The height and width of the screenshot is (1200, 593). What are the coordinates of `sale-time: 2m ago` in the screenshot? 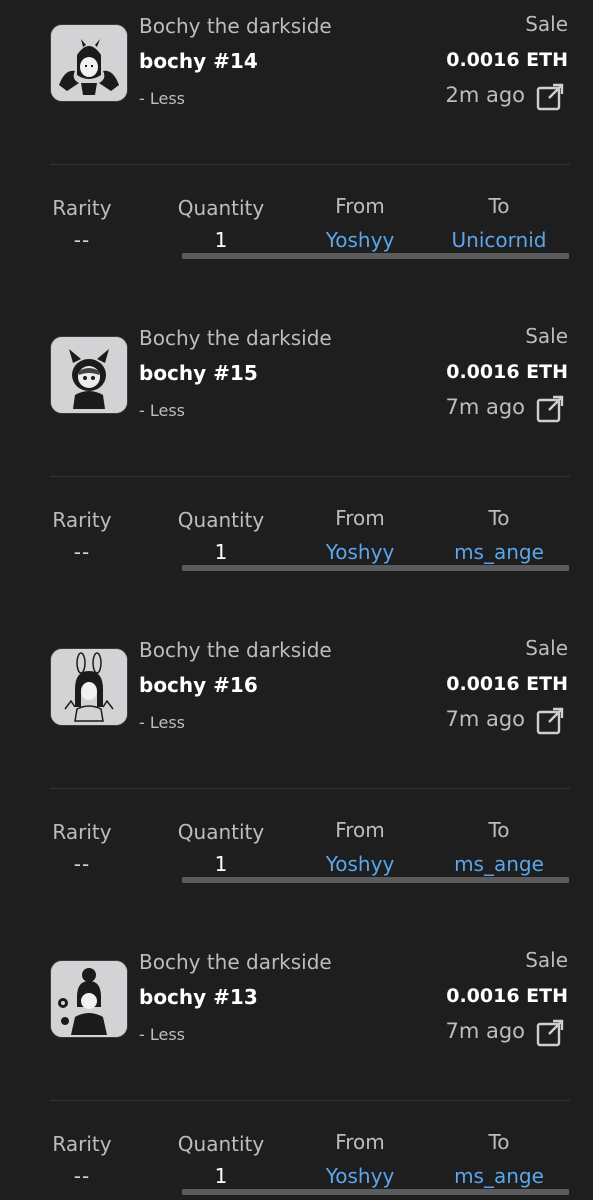 It's located at (485, 95).